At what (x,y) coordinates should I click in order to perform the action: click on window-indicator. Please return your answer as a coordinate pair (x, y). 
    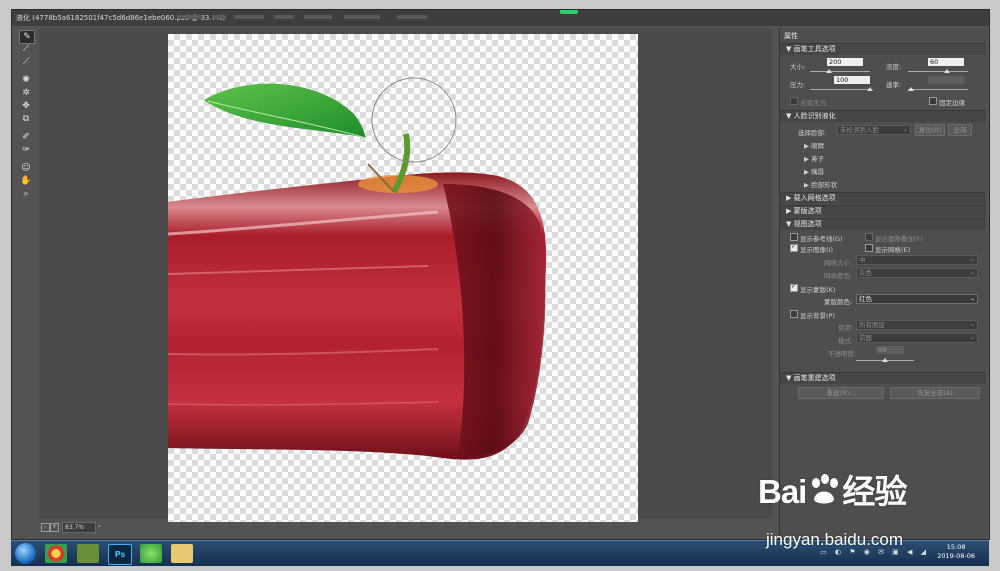
    Looking at the image, I should click on (569, 12).